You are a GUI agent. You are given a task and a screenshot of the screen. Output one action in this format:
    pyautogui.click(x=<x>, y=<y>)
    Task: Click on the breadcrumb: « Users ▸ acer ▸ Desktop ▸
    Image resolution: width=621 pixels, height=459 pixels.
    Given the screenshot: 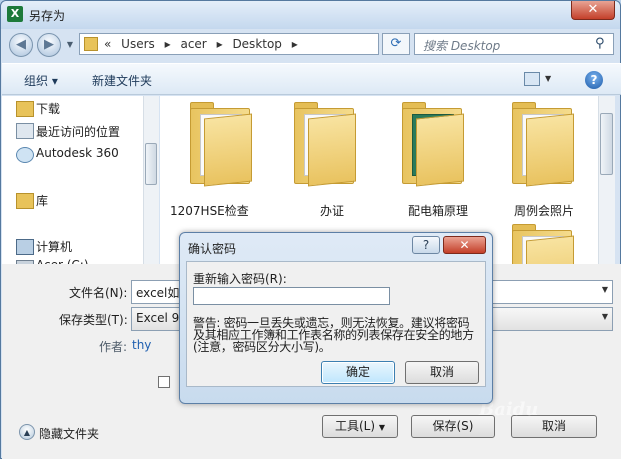 What is the action you would take?
    pyautogui.click(x=204, y=44)
    